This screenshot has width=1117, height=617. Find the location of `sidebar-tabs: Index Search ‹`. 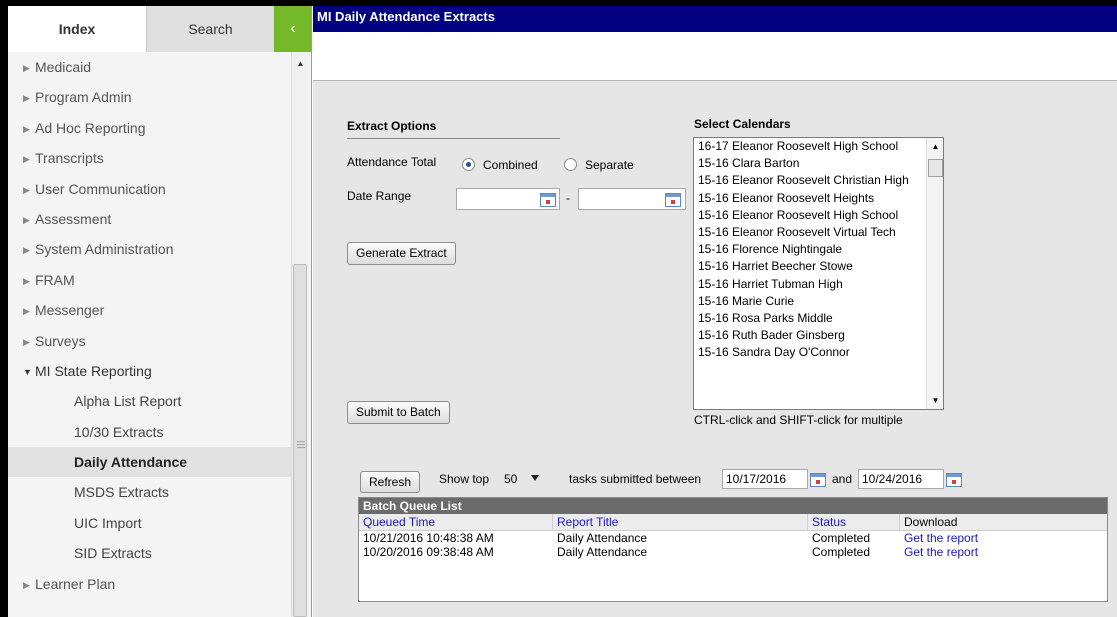

sidebar-tabs: Index Search ‹ is located at coordinates (159, 29).